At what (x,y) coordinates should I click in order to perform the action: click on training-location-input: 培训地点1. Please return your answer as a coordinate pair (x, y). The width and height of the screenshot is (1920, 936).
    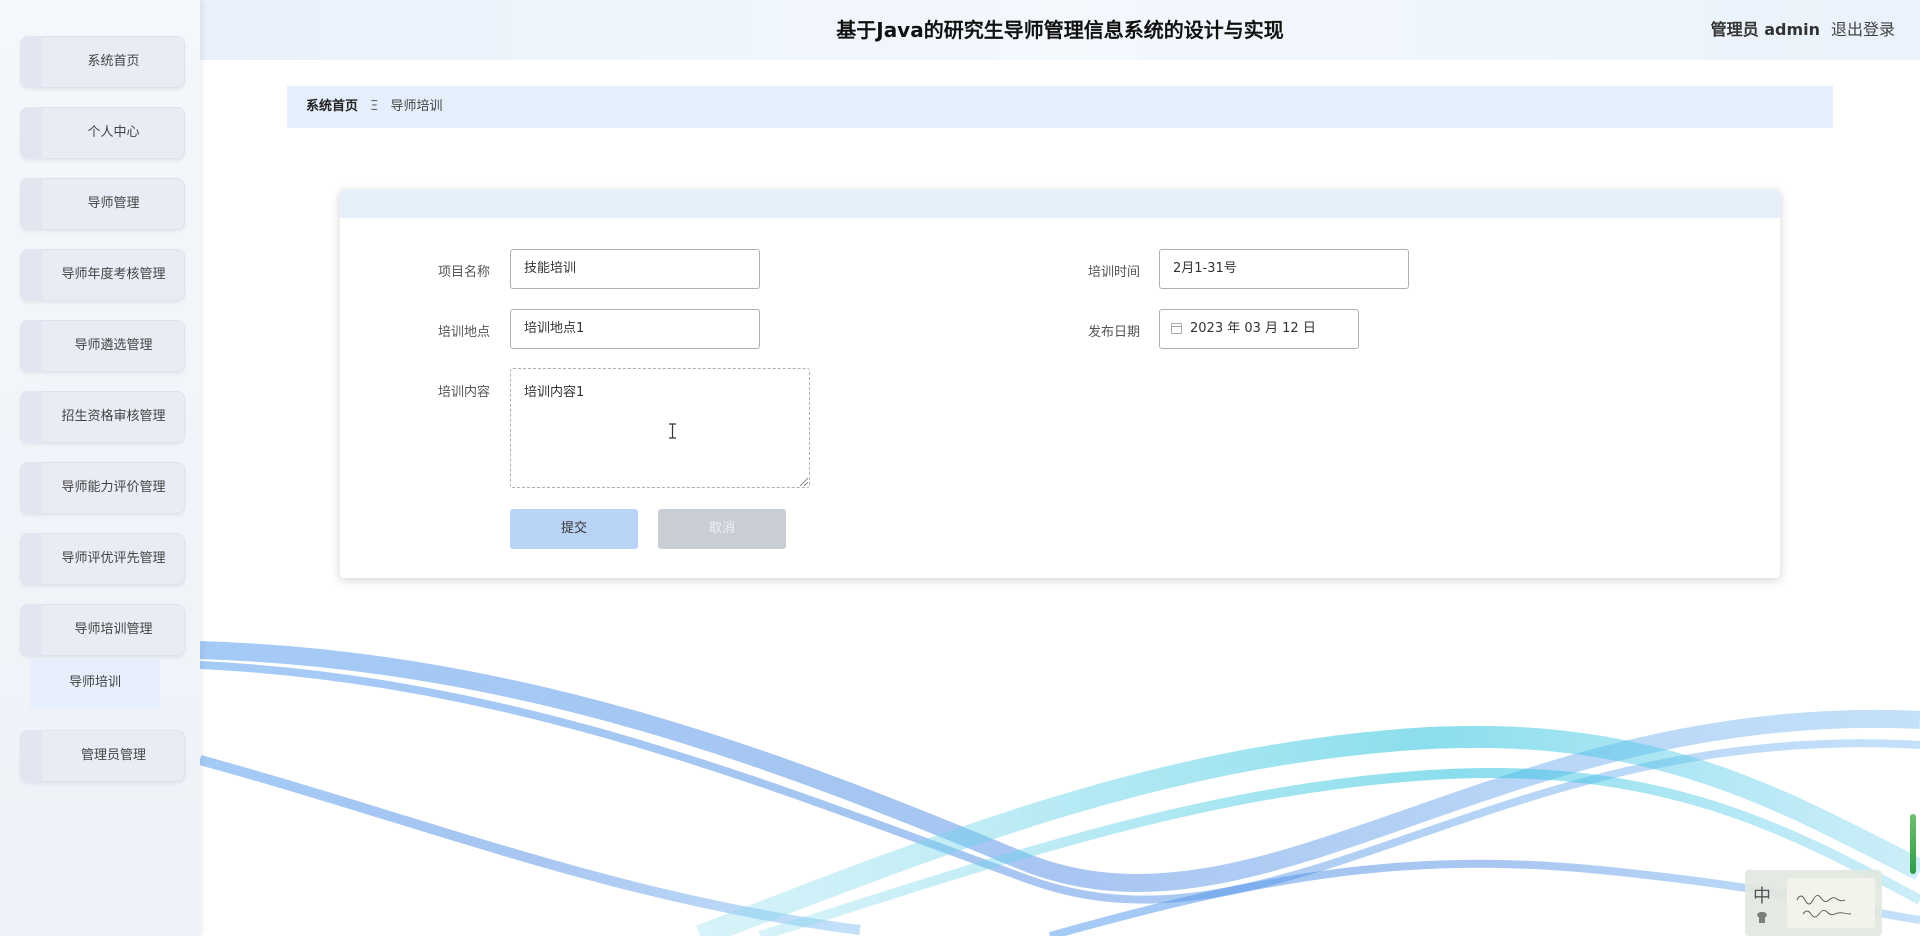
    Looking at the image, I should click on (635, 329).